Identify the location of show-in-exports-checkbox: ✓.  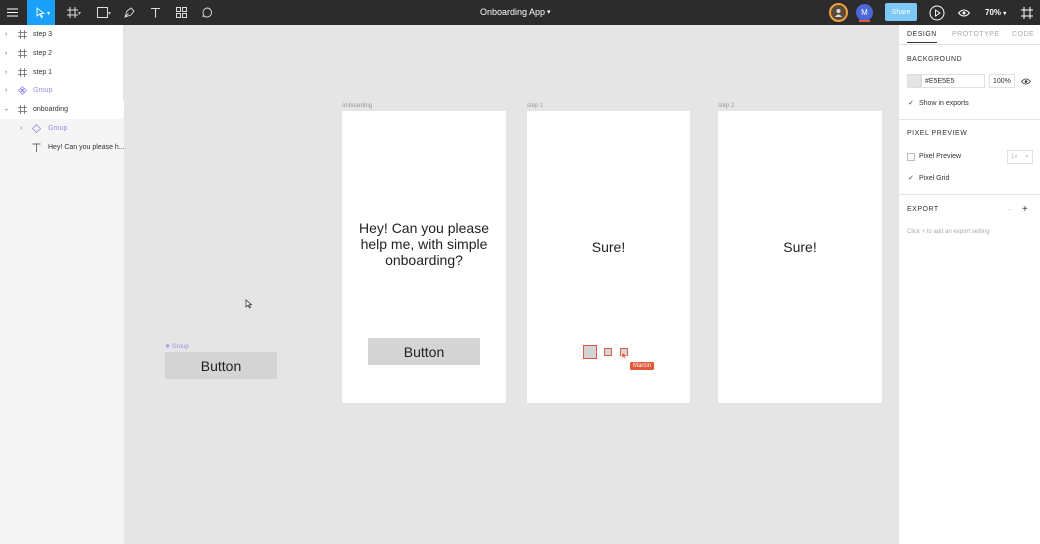
(911, 104).